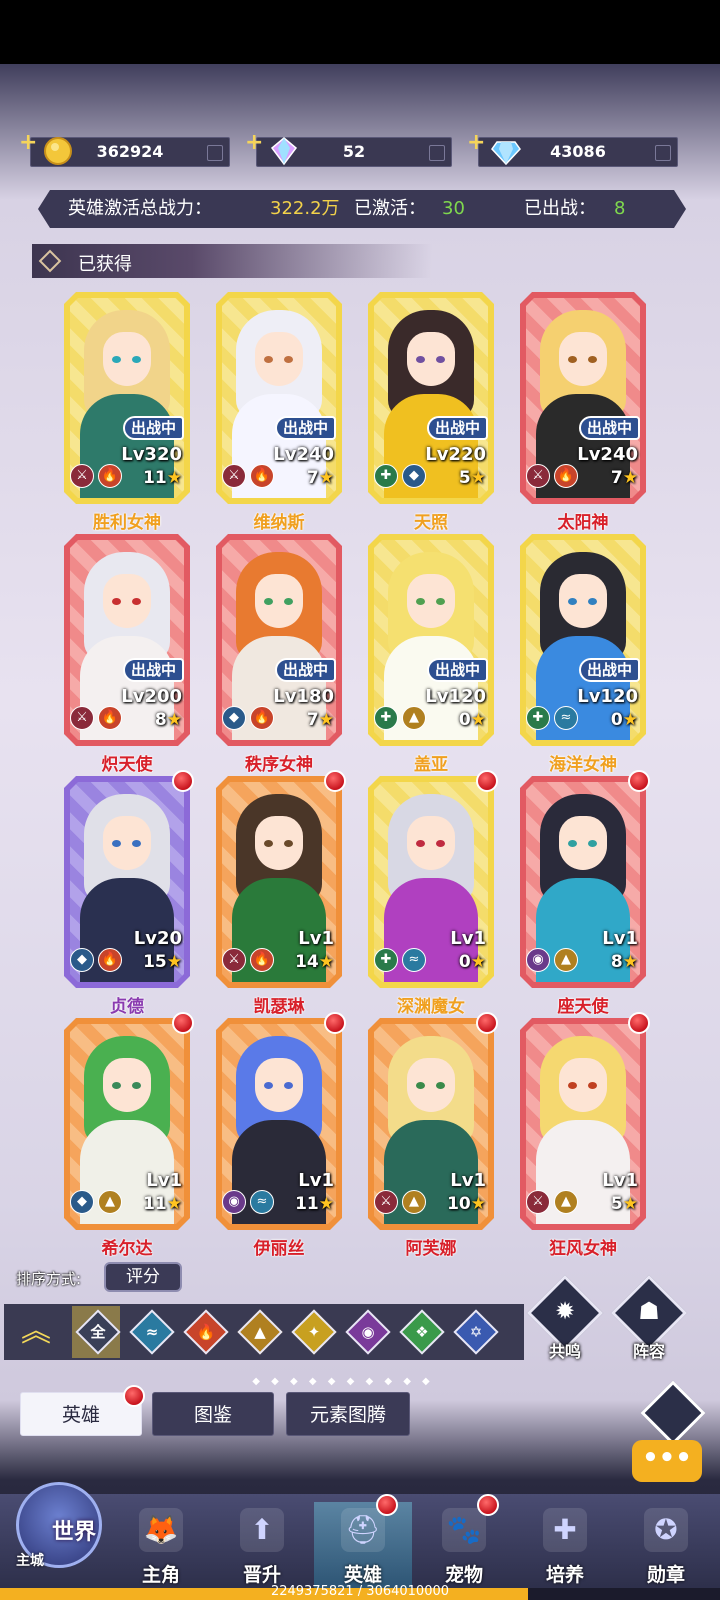 The height and width of the screenshot is (1600, 720). What do you see at coordinates (464, 1543) in the screenshot?
I see `nav-item-pet: 🐾 宠物` at bounding box center [464, 1543].